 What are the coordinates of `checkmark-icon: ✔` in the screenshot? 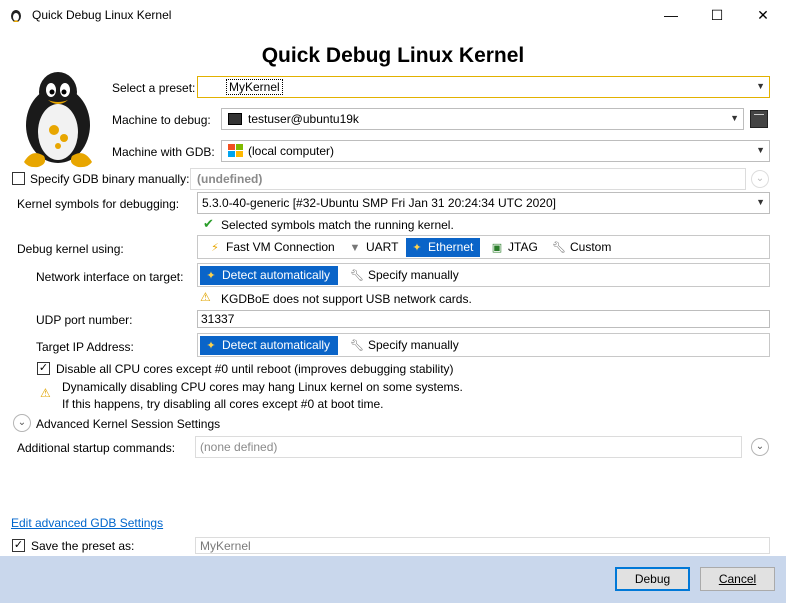 It's located at (208, 223).